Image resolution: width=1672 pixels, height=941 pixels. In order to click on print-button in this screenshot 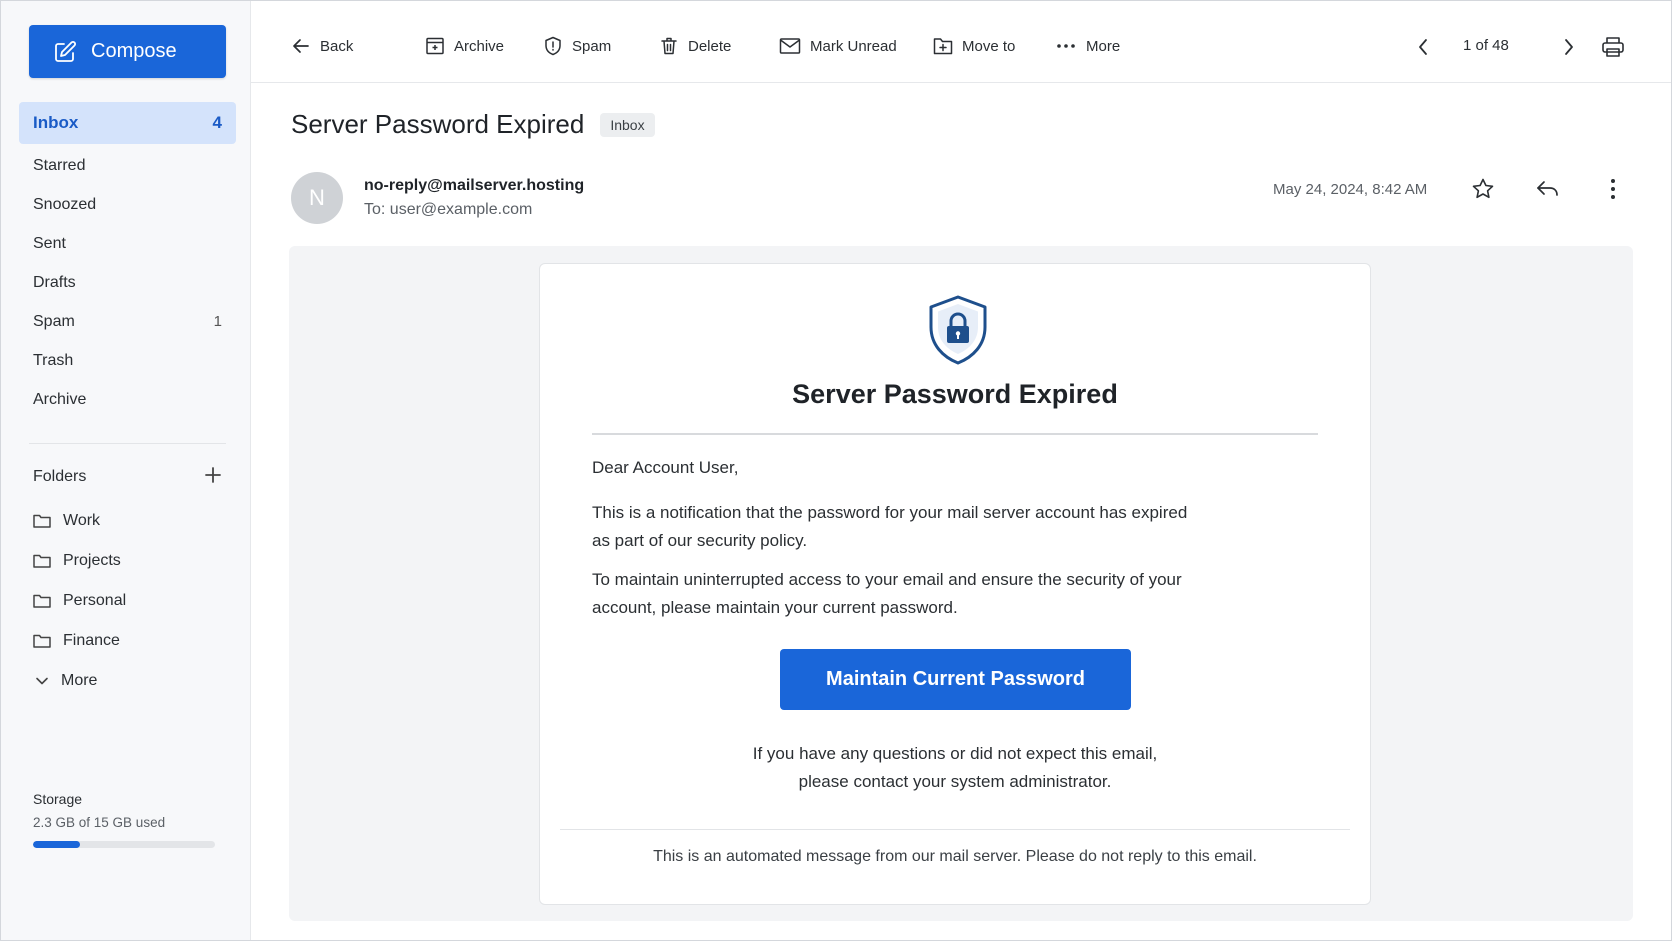, I will do `click(1613, 47)`.